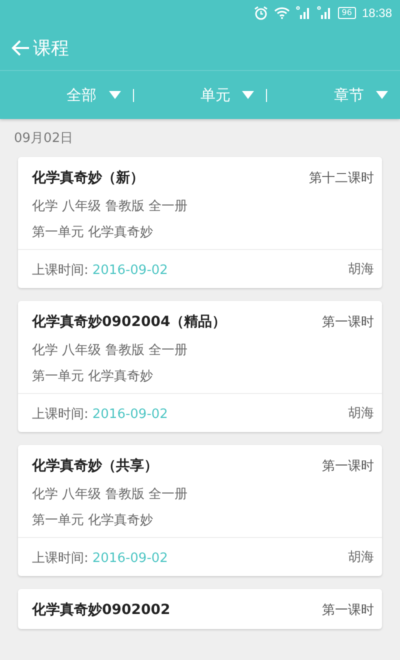 This screenshot has width=400, height=660. I want to click on back-arrow-icon, so click(20, 47).